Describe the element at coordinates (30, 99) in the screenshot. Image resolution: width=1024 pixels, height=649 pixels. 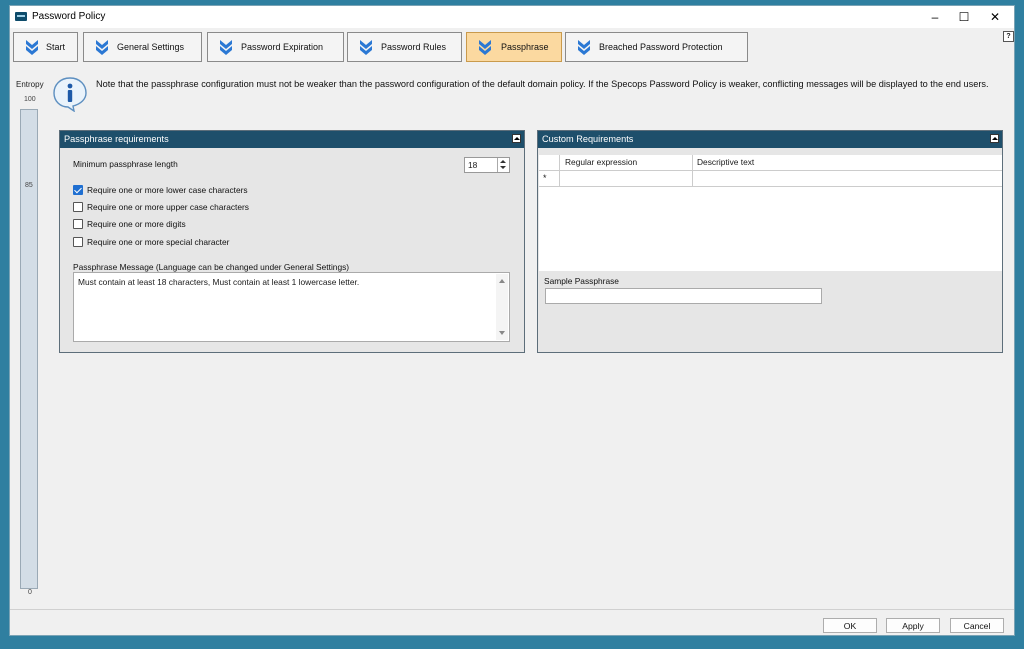
I see `entropy-max: 100` at that location.